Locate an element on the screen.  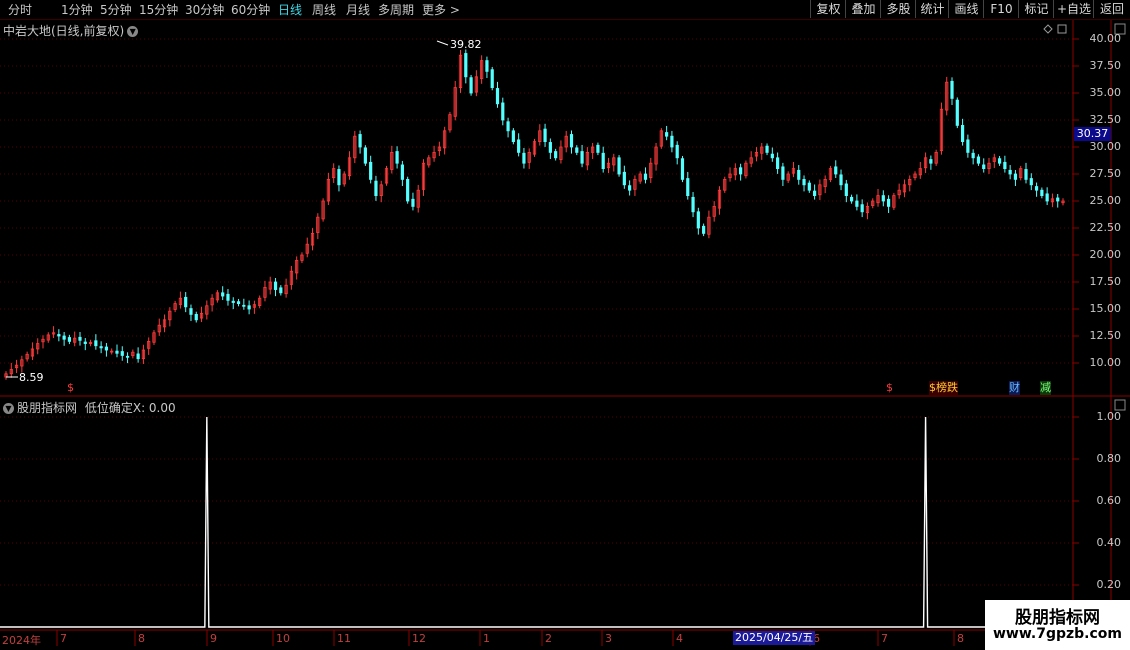
x-axis-month-label: 12 is located at coordinates (419, 638).